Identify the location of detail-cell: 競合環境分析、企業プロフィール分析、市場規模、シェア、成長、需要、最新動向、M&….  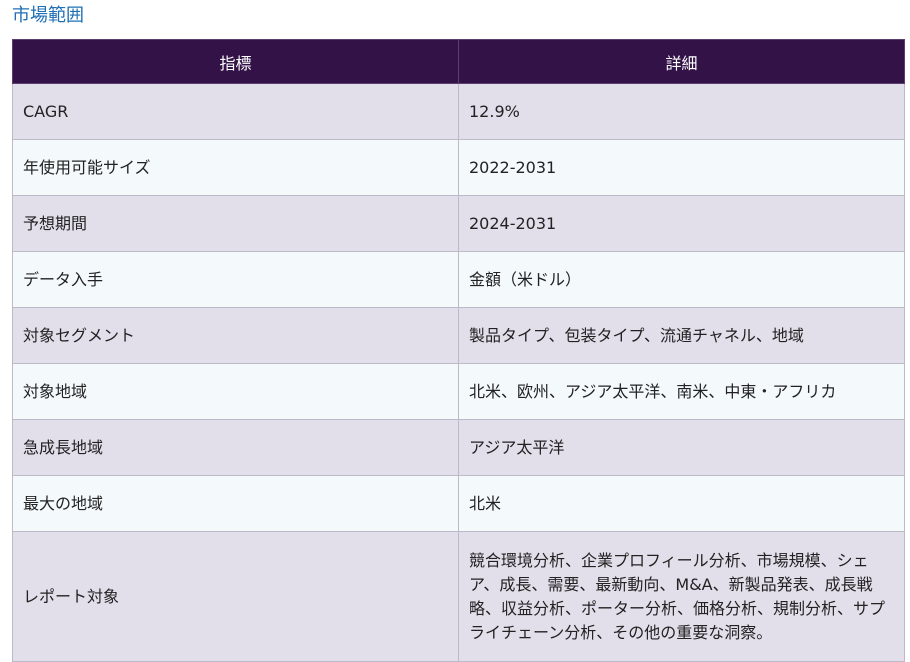
(681, 596).